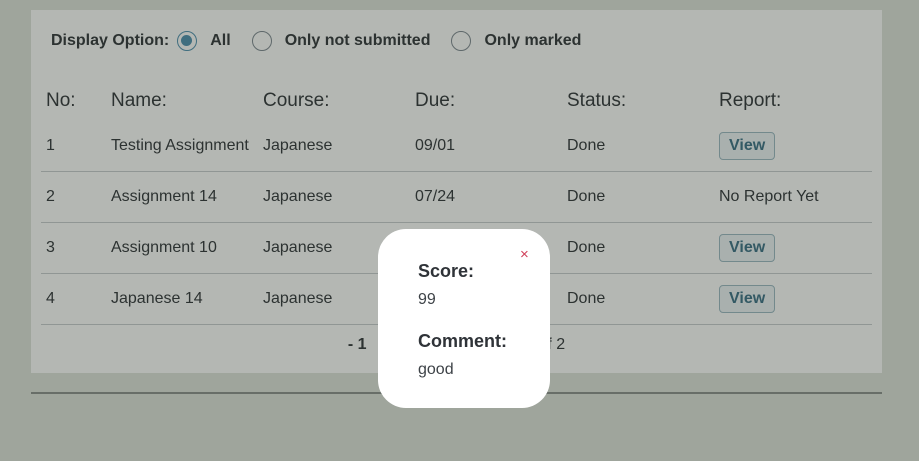 The image size is (919, 461). Describe the element at coordinates (464, 318) in the screenshot. I see `score-popup: × Score: 99 Comment: good` at that location.